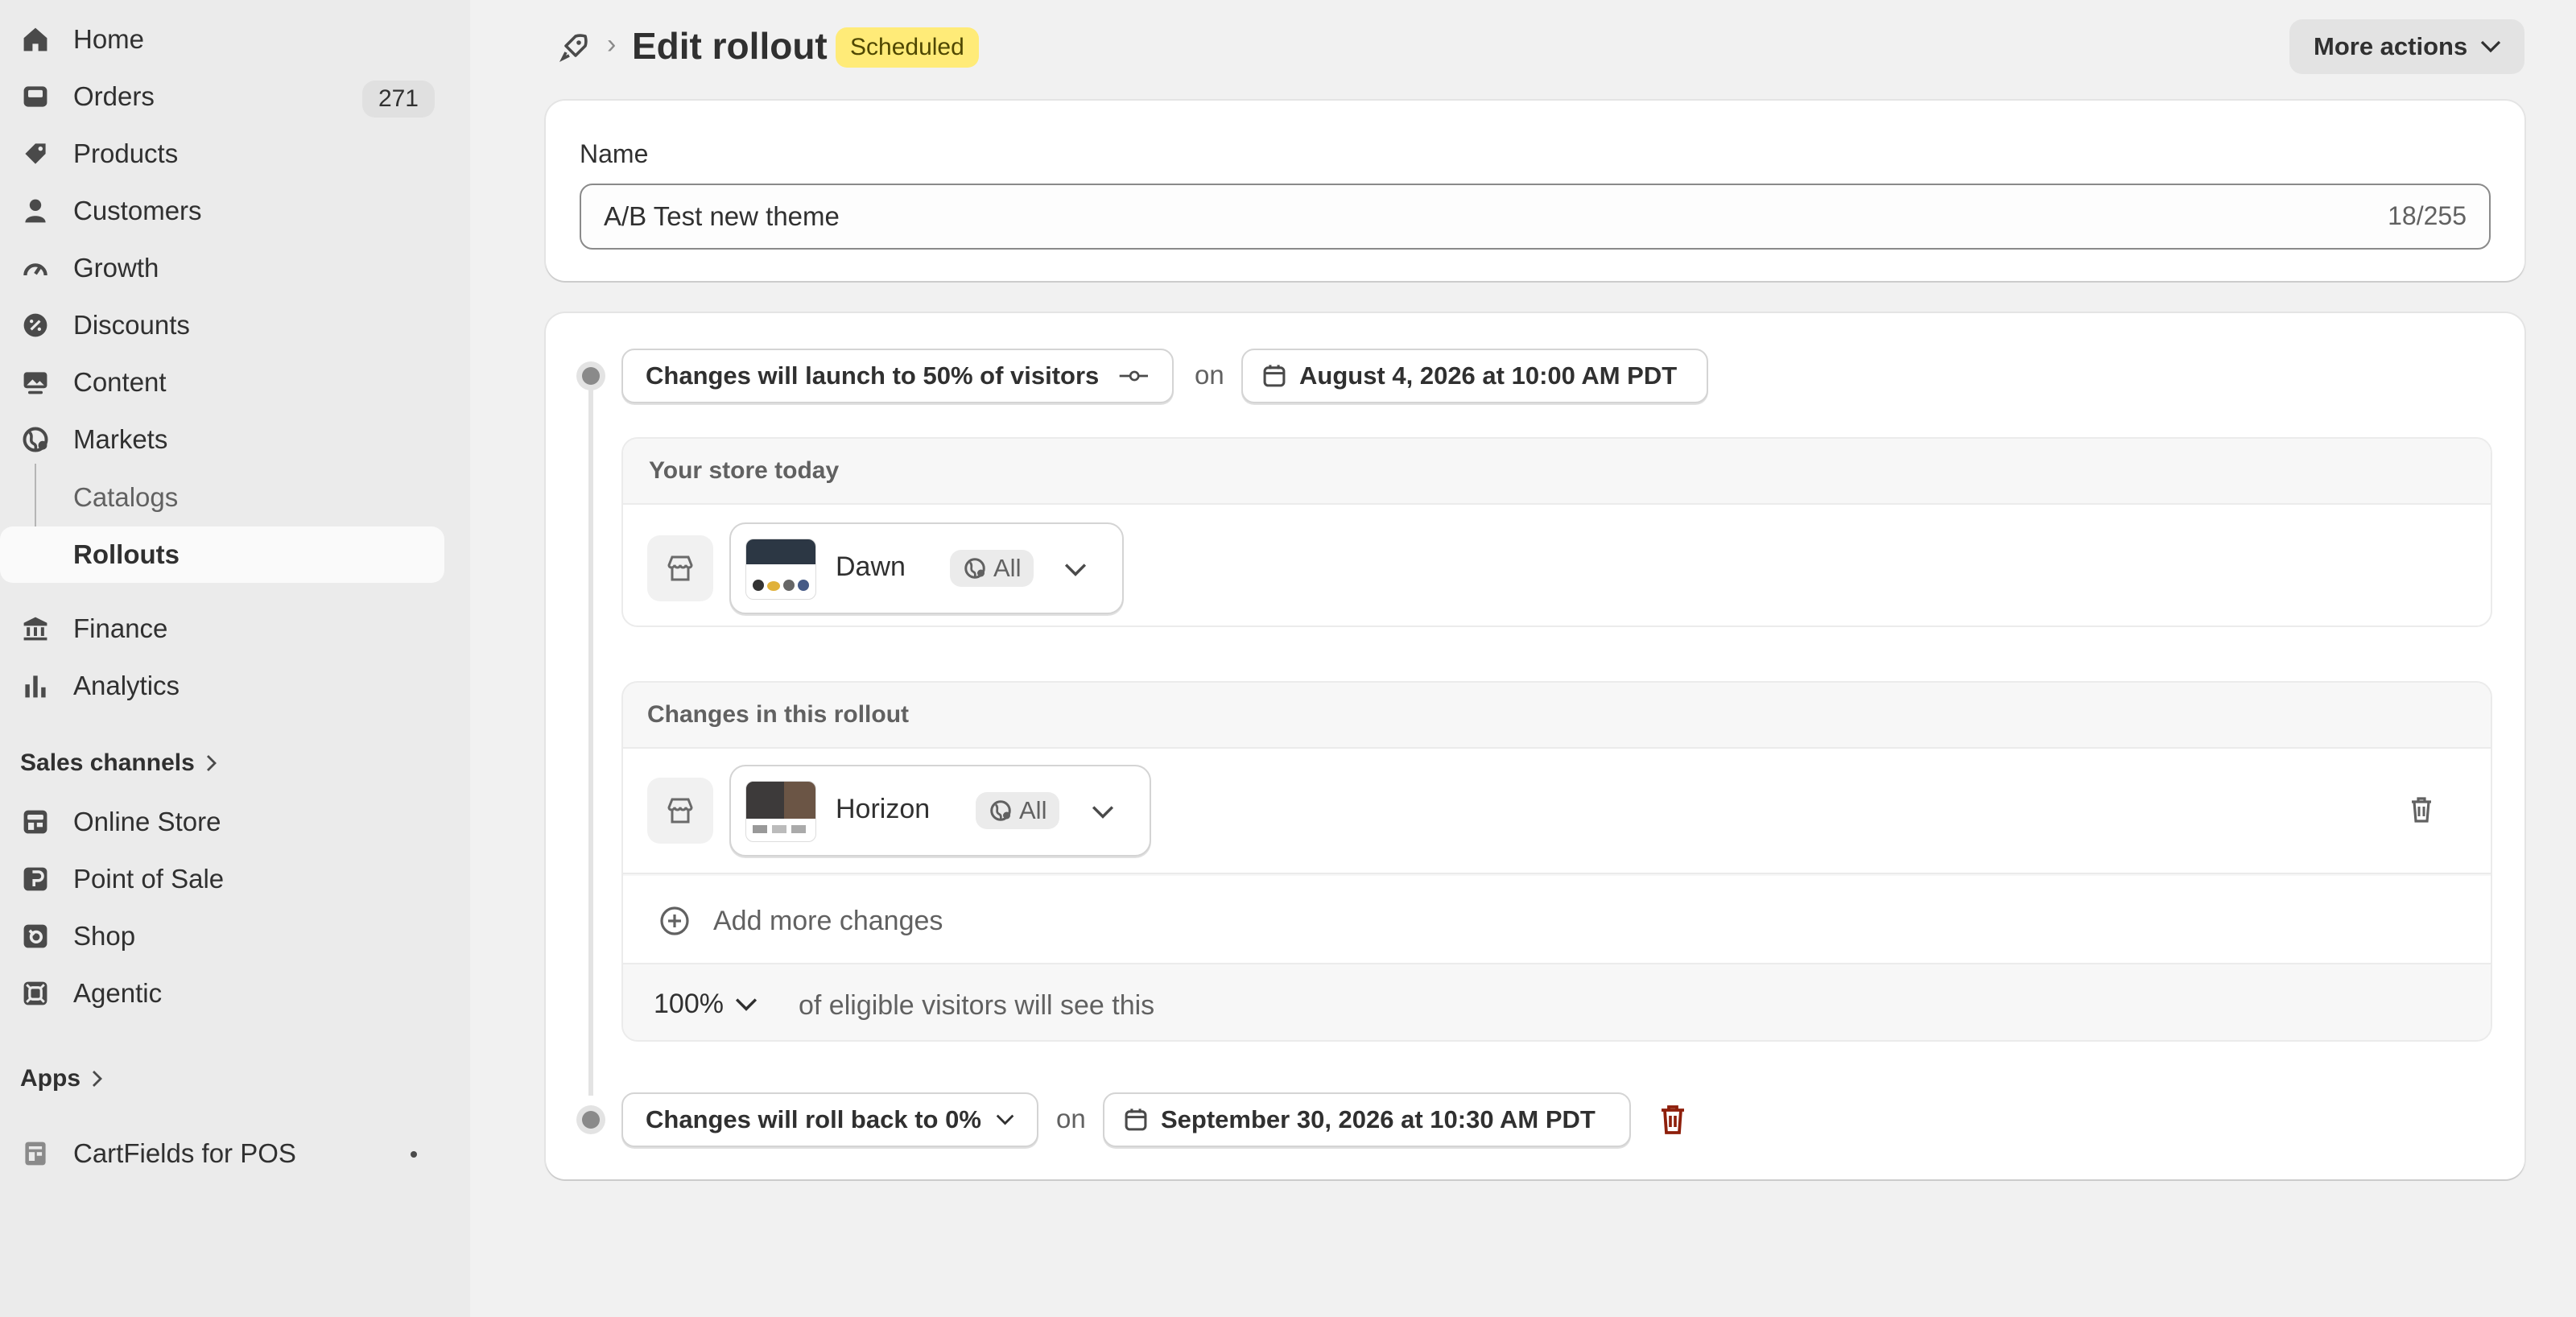 This screenshot has height=1317, width=2576. Describe the element at coordinates (35, 993) in the screenshot. I see `agentic-icon` at that location.